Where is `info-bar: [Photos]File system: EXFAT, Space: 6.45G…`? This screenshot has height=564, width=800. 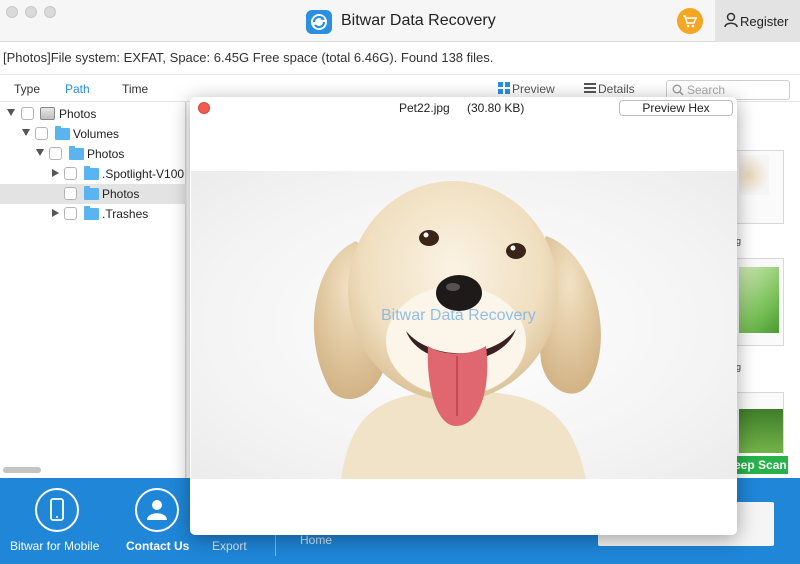 info-bar: [Photos]File system: EXFAT, Space: 6.45G… is located at coordinates (400, 58).